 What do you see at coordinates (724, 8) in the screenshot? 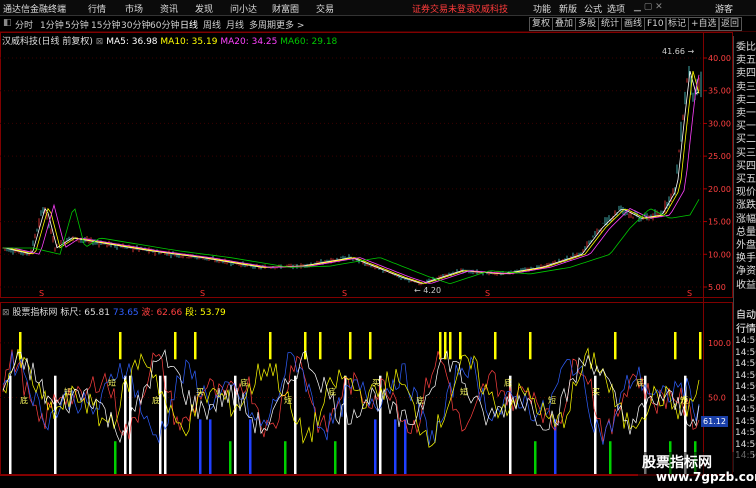
I see `user-label: 游客` at bounding box center [724, 8].